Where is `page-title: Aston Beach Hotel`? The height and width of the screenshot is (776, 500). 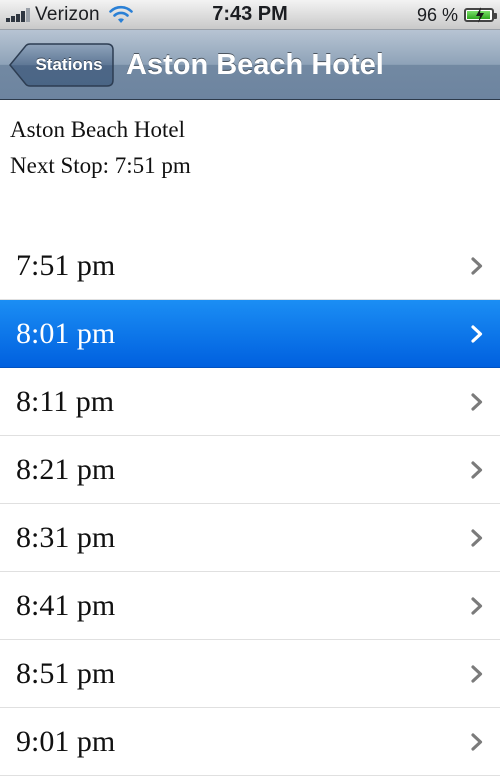 page-title: Aston Beach Hotel is located at coordinates (255, 65).